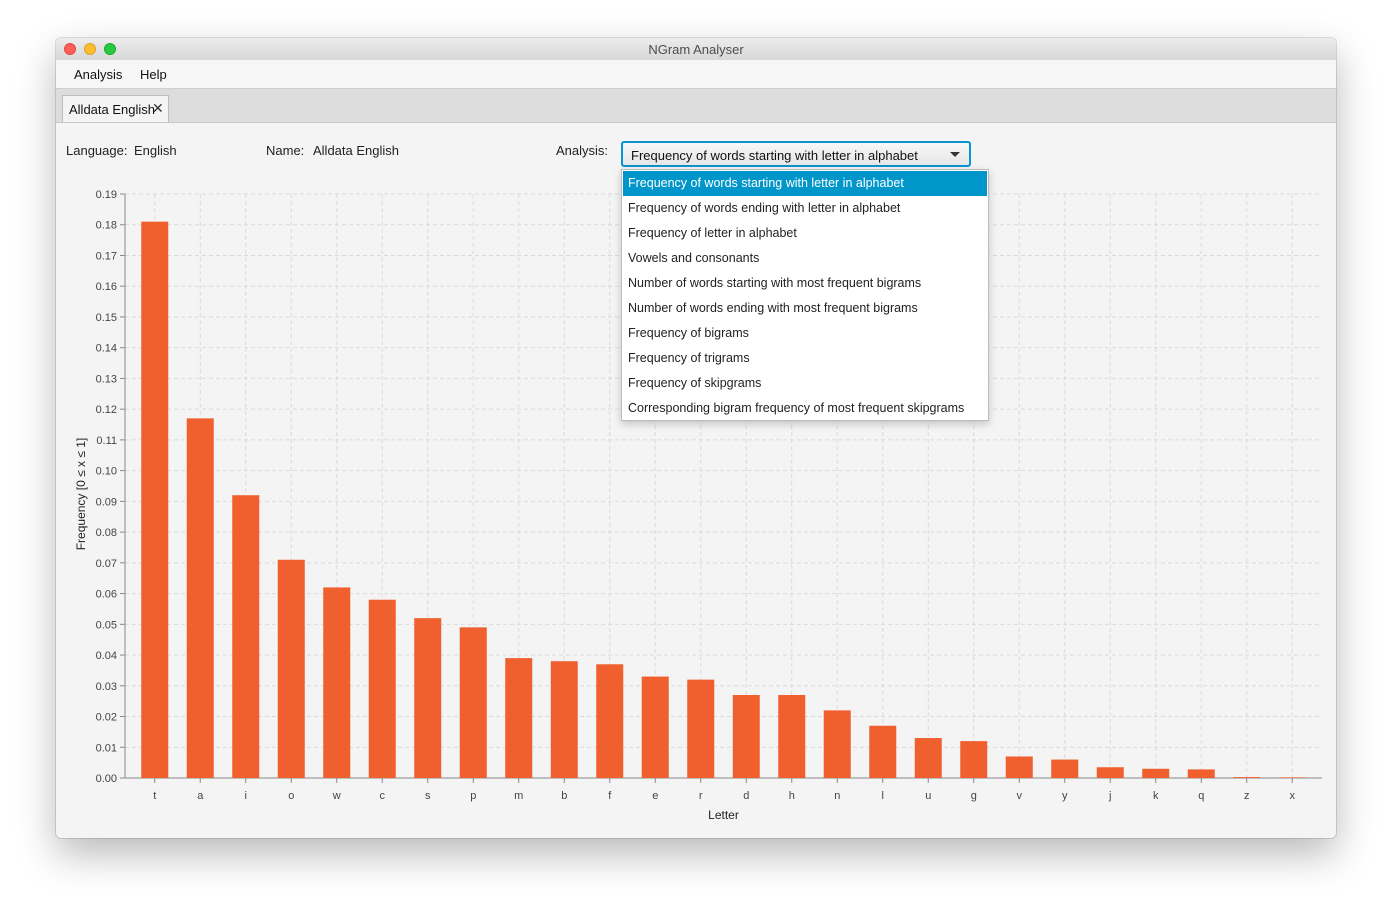 This screenshot has width=1392, height=912. Describe the element at coordinates (106, 379) in the screenshot. I see `y-tick-label: 0.13` at that location.